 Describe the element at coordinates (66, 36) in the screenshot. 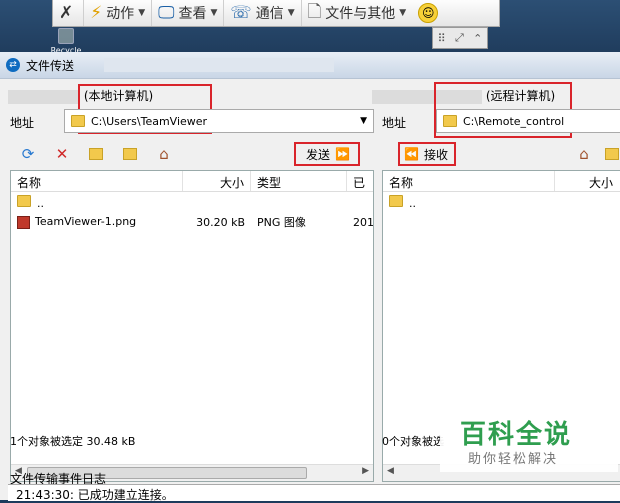

I see `recycle-bin-icon` at that location.